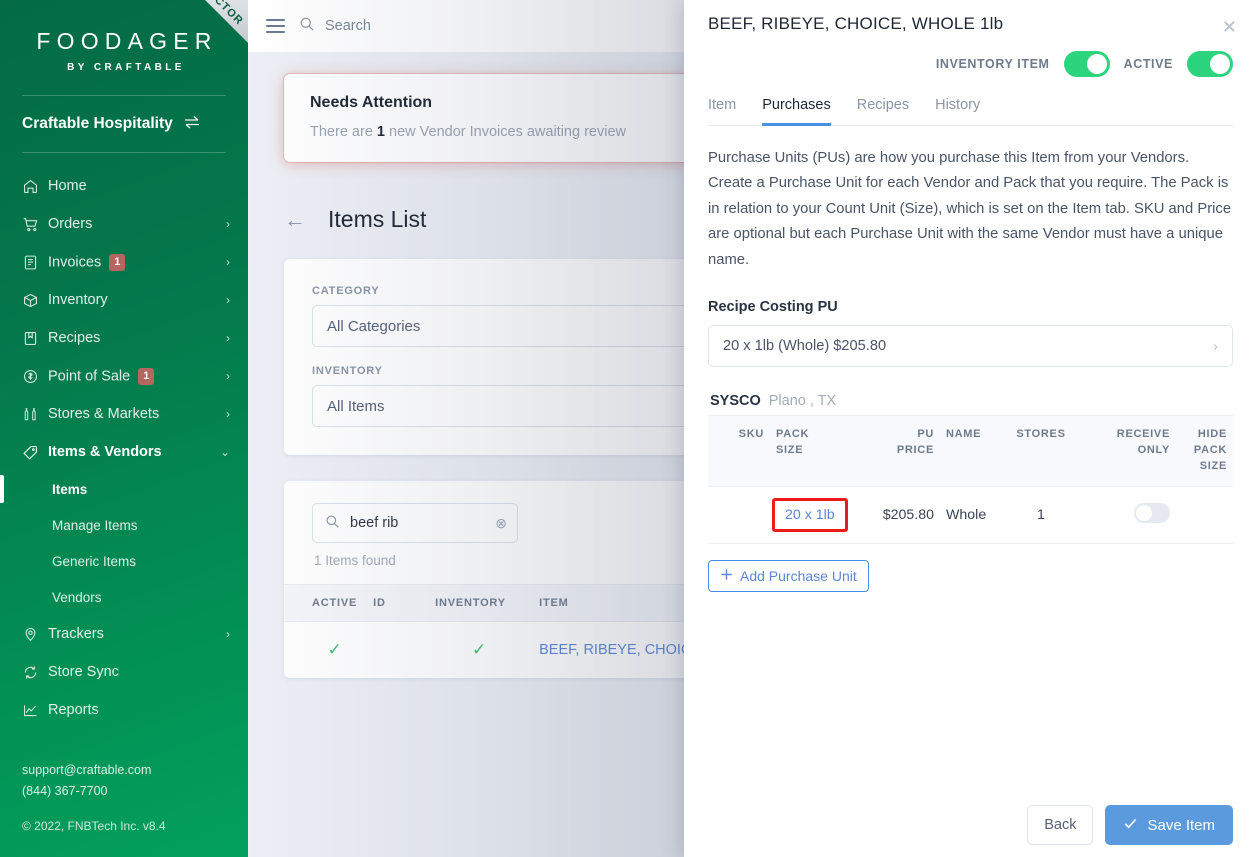 The image size is (1257, 857). What do you see at coordinates (1128, 451) in the screenshot?
I see `pu-header-receive-only: RECEIVE ONLY` at bounding box center [1128, 451].